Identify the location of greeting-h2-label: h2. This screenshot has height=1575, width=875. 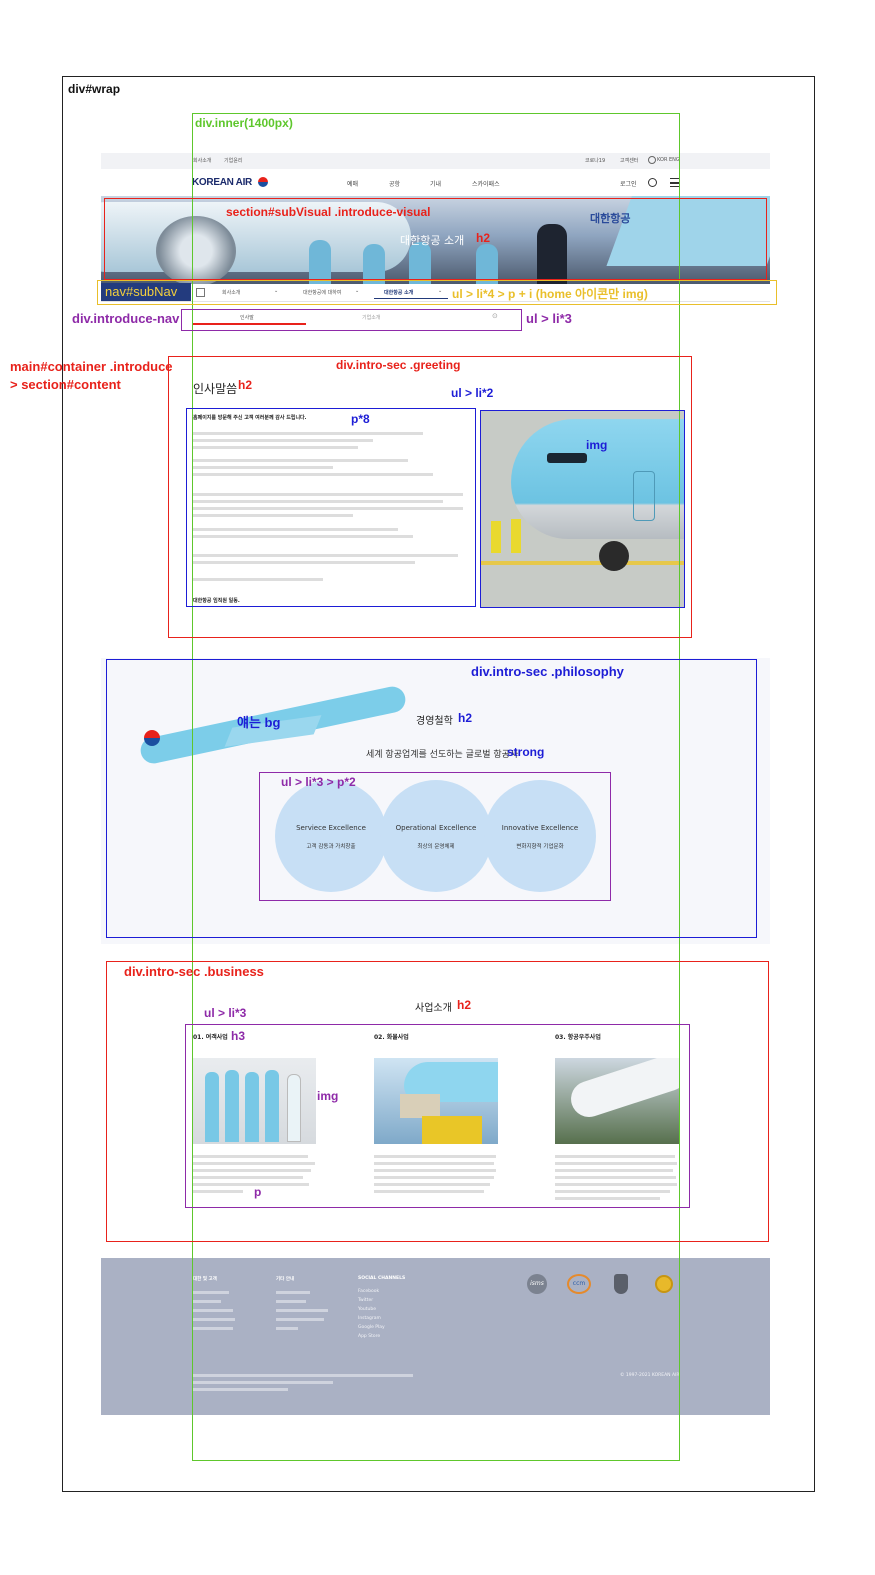
(245, 385).